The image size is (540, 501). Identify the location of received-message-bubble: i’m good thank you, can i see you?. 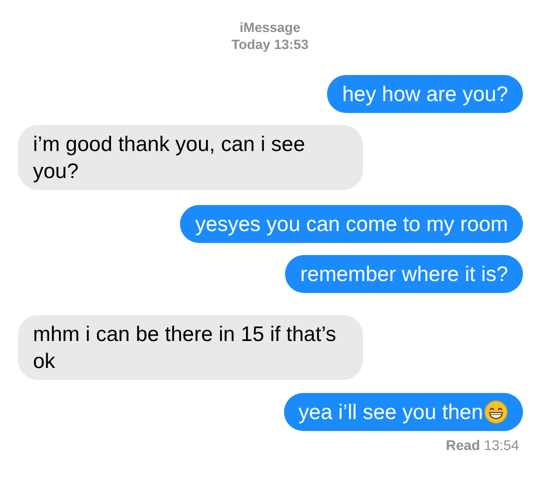
(190, 157).